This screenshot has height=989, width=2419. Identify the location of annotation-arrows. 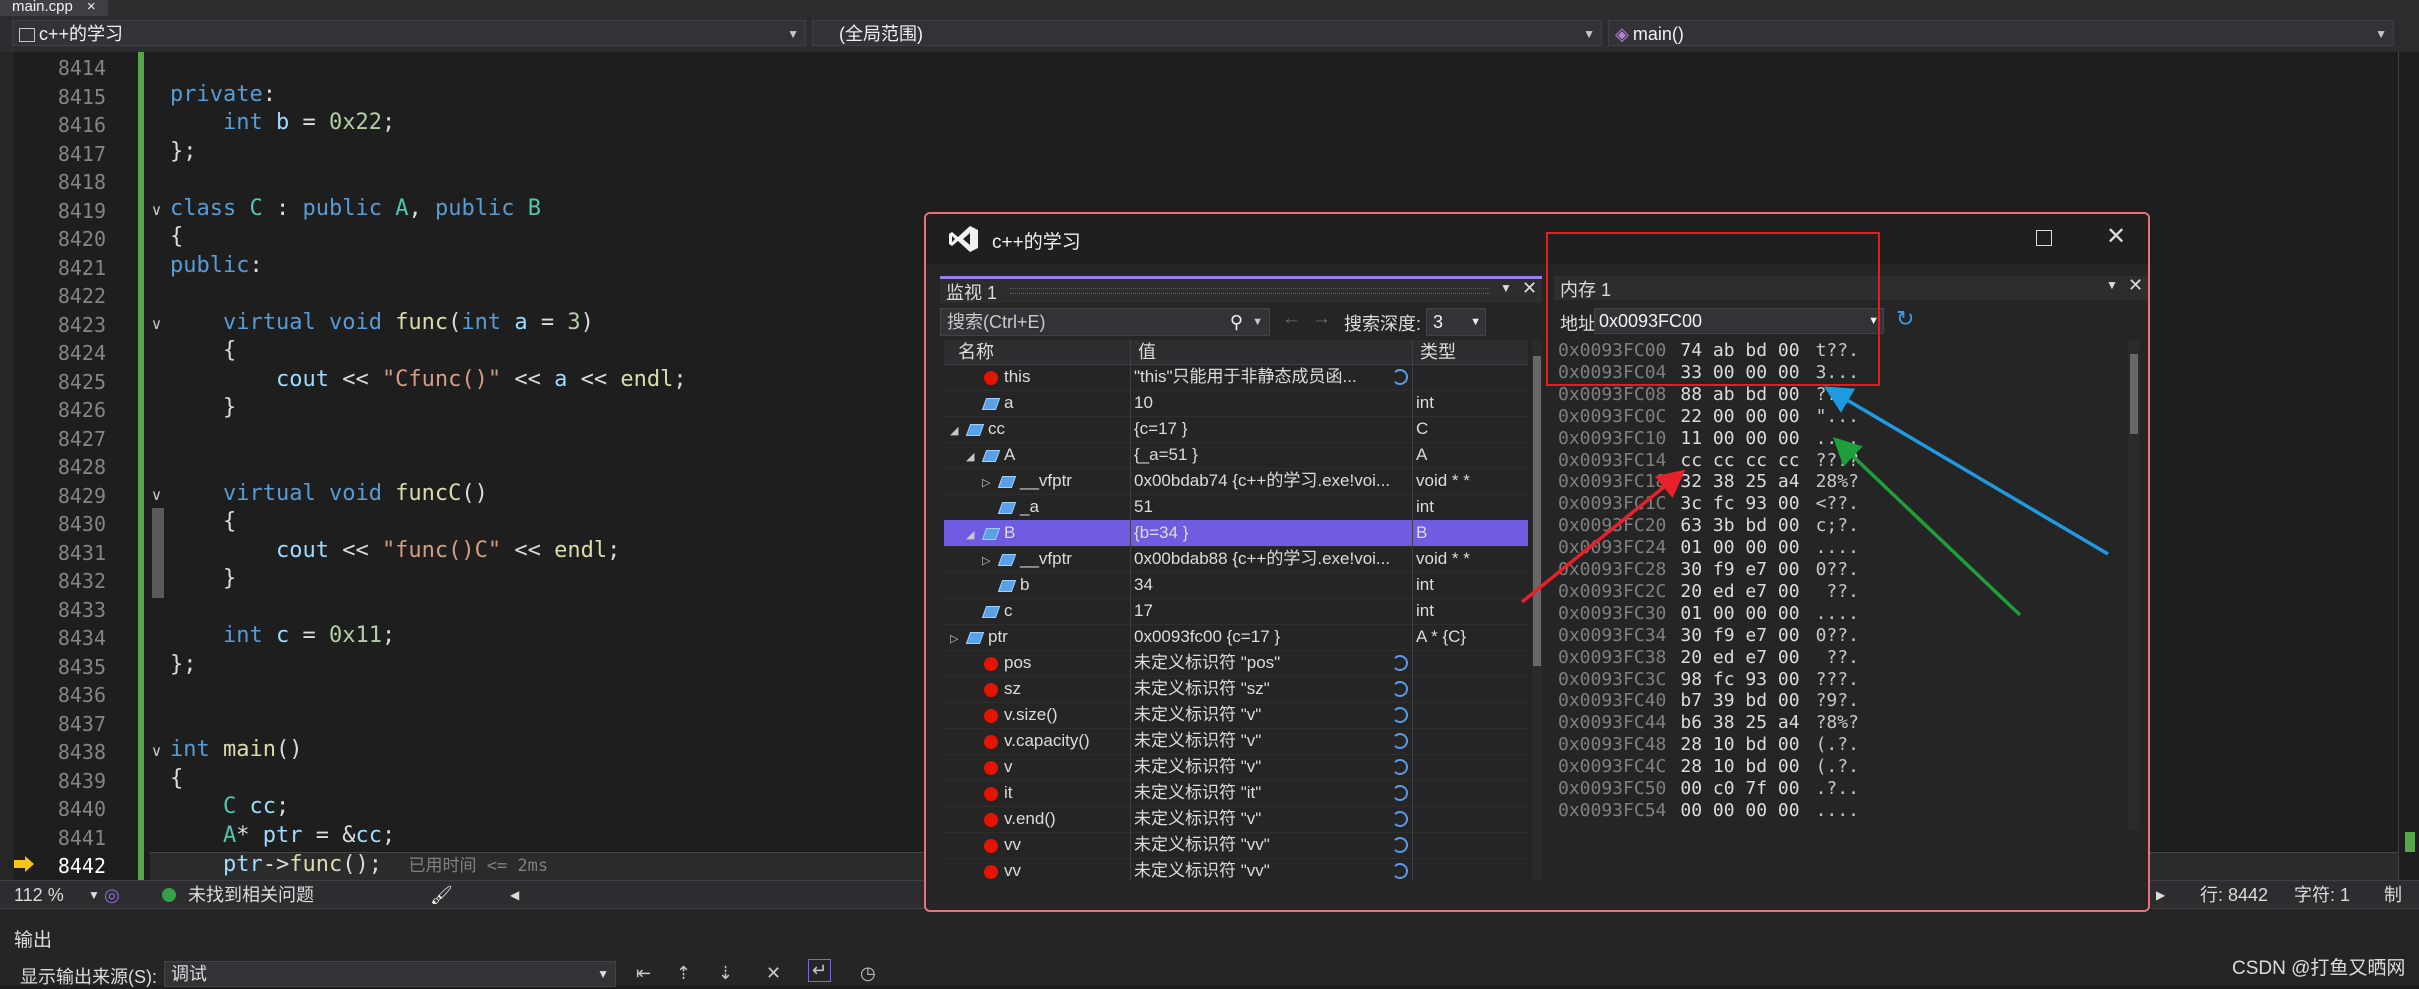
(1814, 501).